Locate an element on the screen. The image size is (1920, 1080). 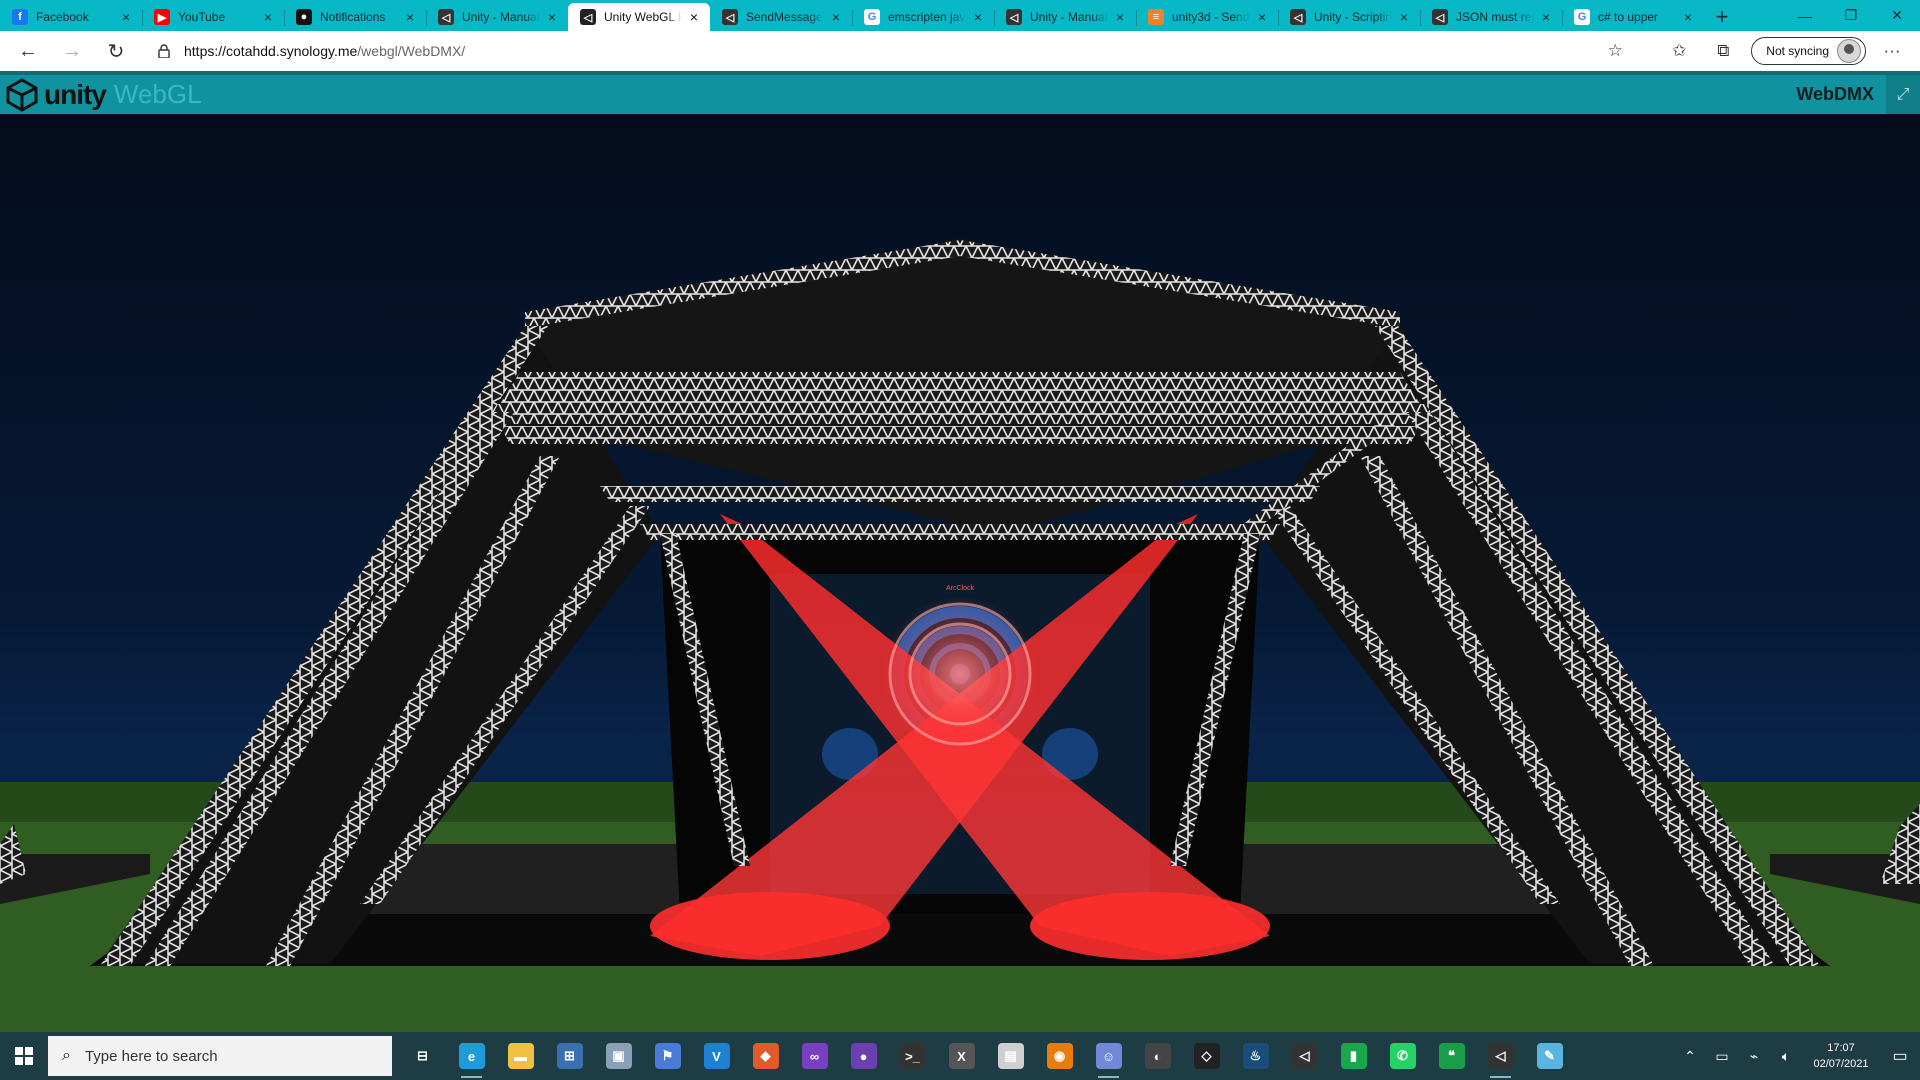
taskbar-app-hangouts: ❝ is located at coordinates (1451, 1056).